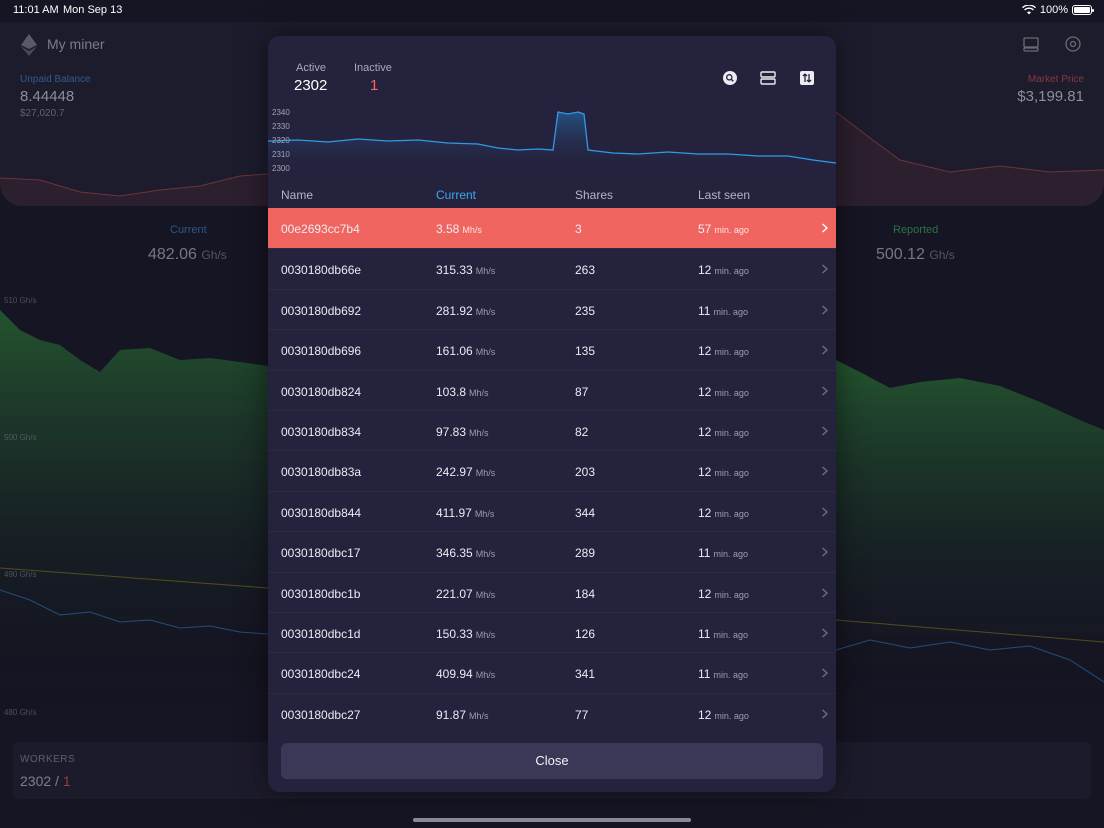 The image size is (1104, 828). I want to click on worker-shares: 135, so click(585, 351).